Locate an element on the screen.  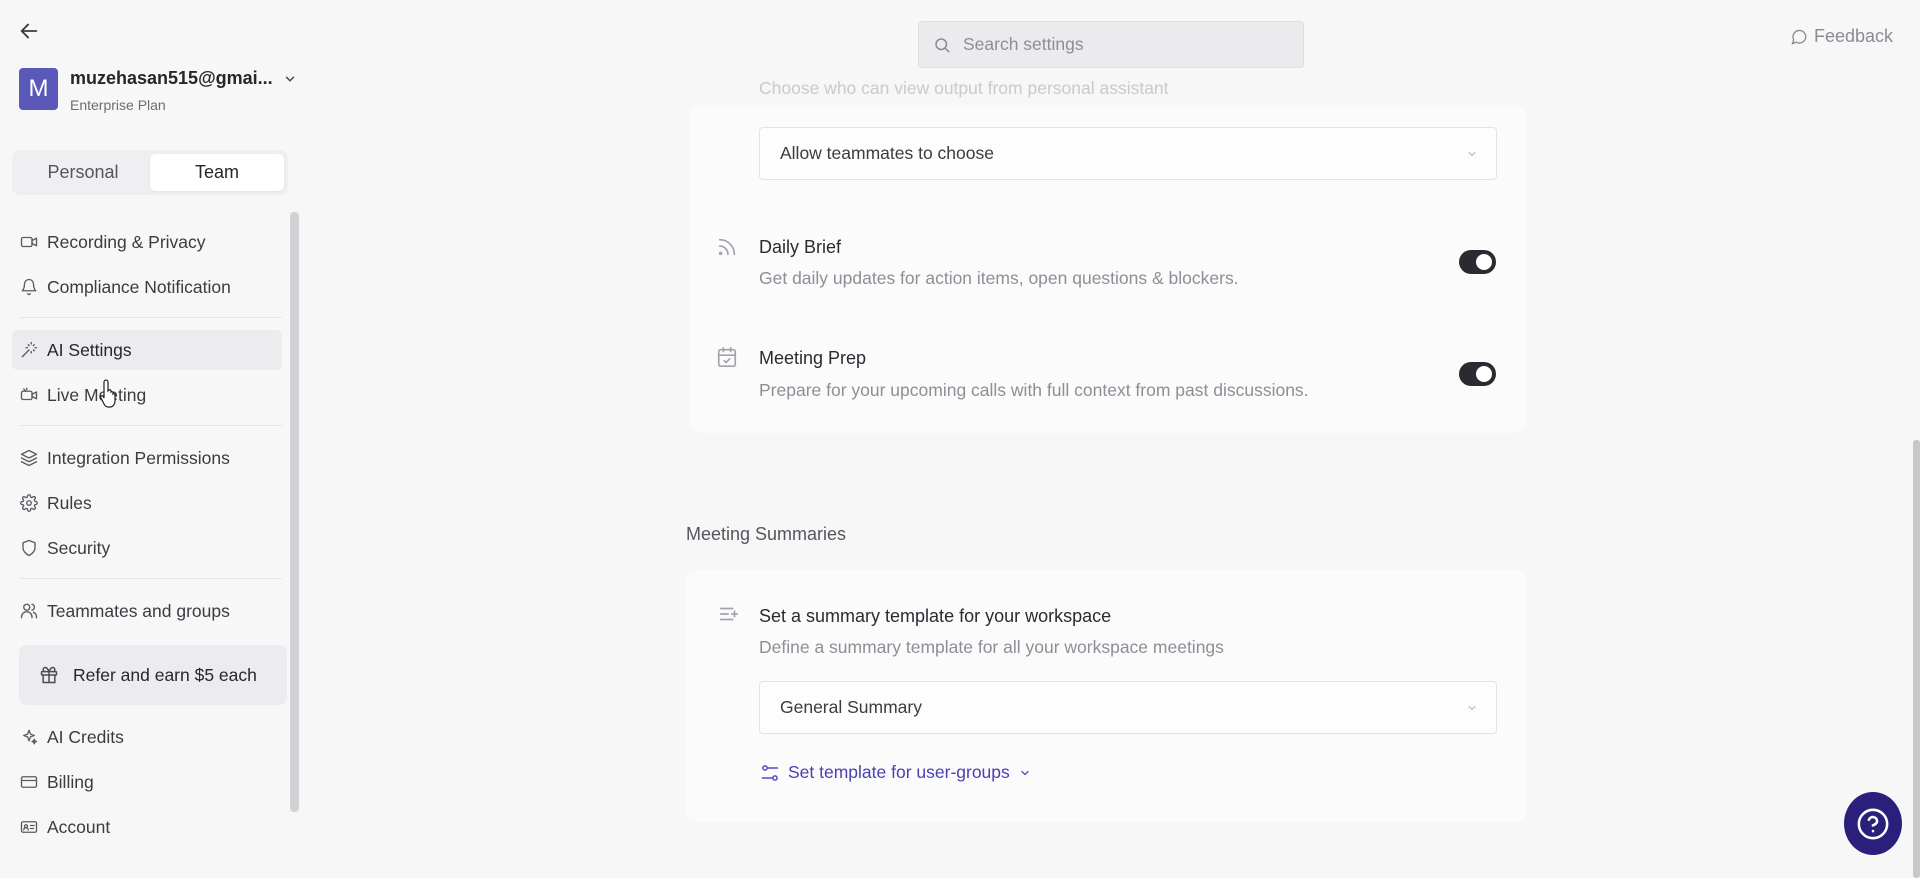
assistant-output-value: Allow teammates to choose is located at coordinates (887, 153).